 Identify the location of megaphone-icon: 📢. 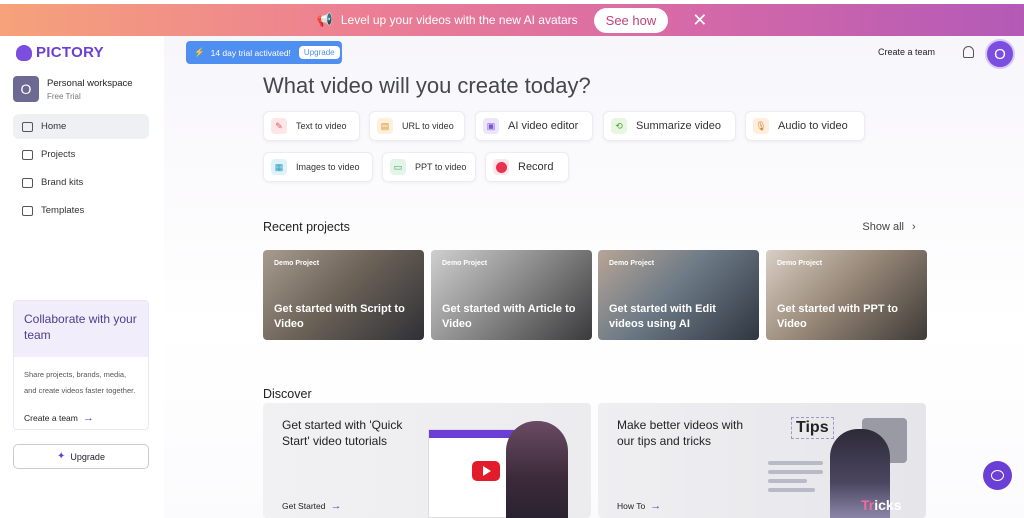
(324, 19).